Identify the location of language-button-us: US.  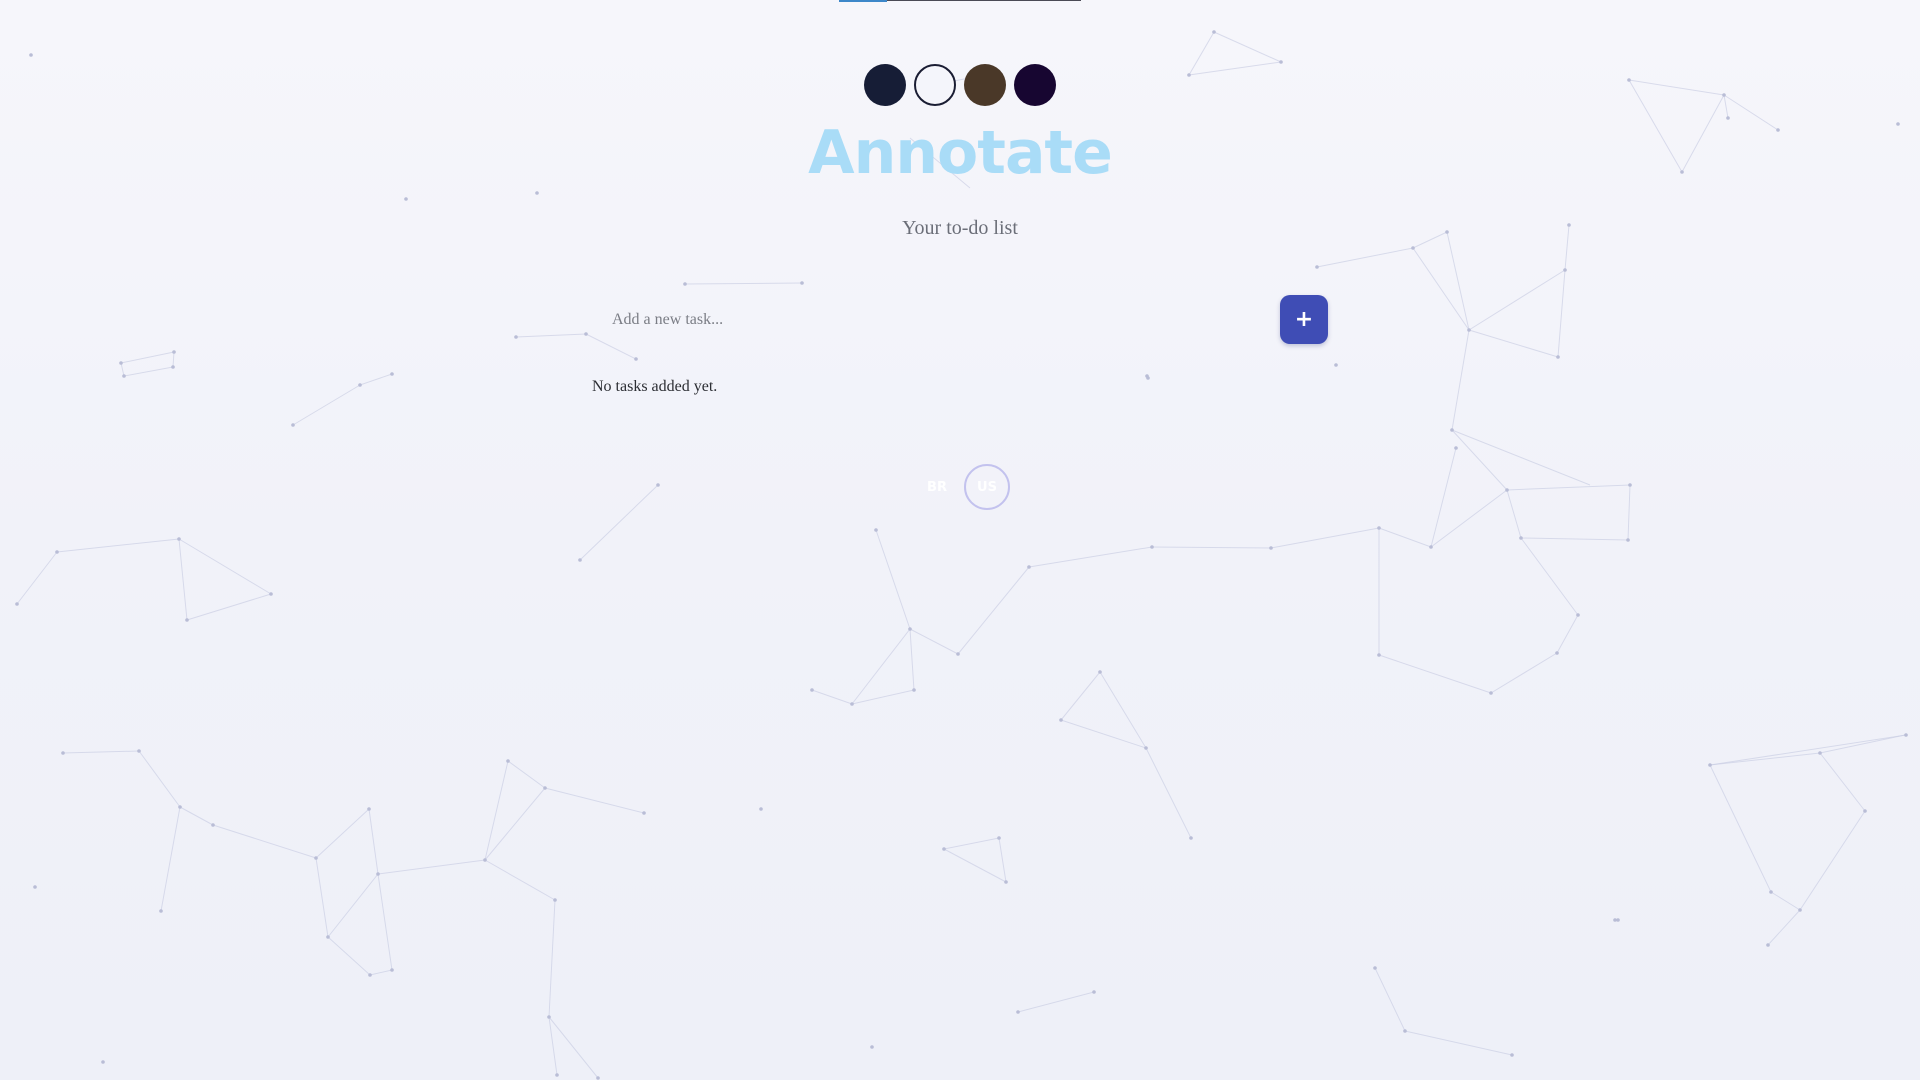
(987, 487).